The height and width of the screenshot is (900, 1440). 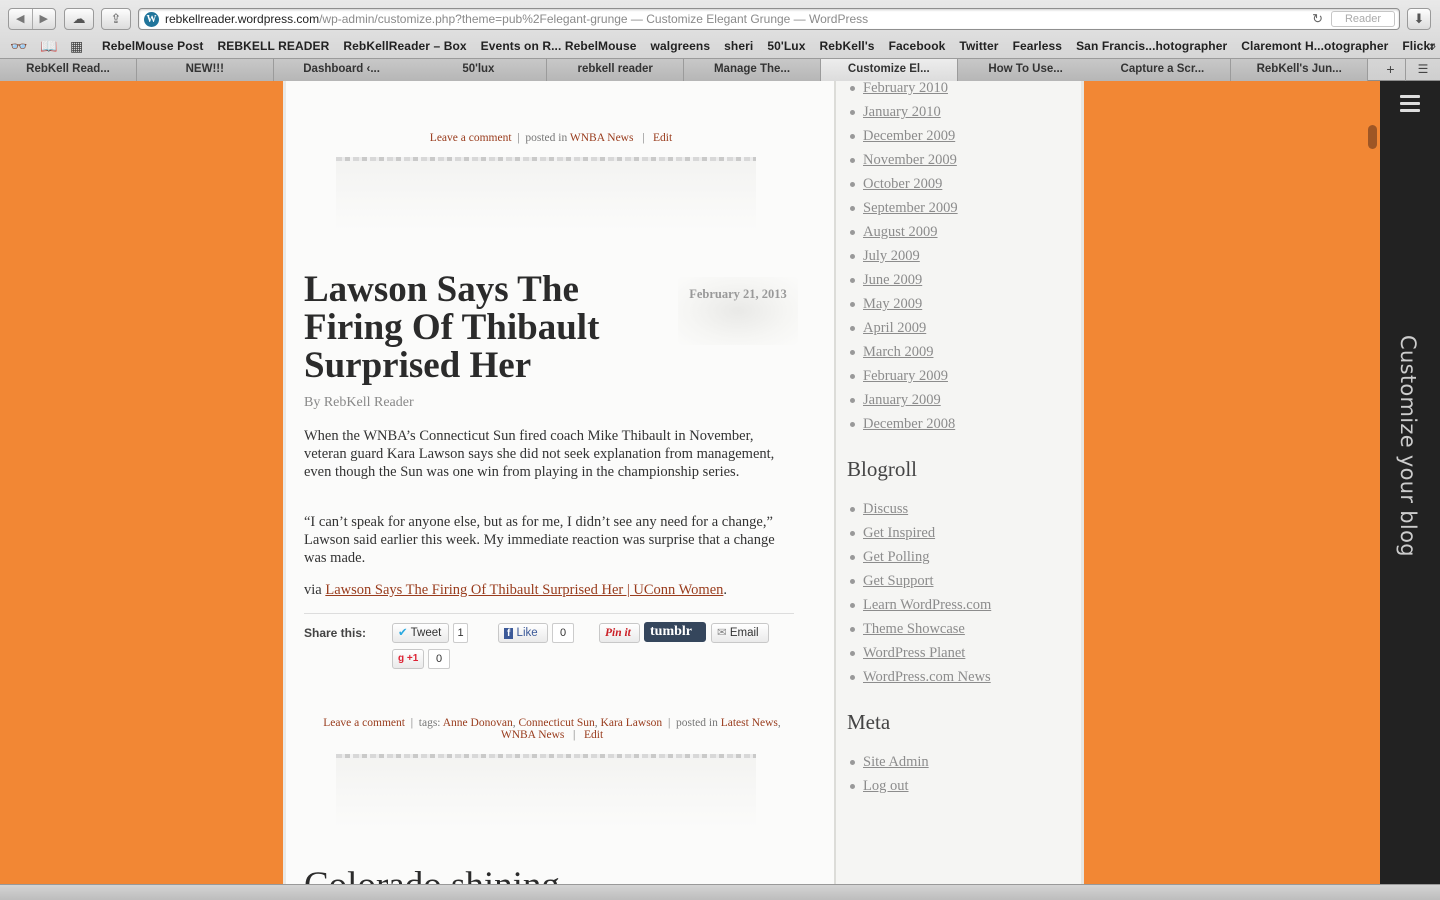 What do you see at coordinates (1419, 19) in the screenshot?
I see `download-icon: ⬇` at bounding box center [1419, 19].